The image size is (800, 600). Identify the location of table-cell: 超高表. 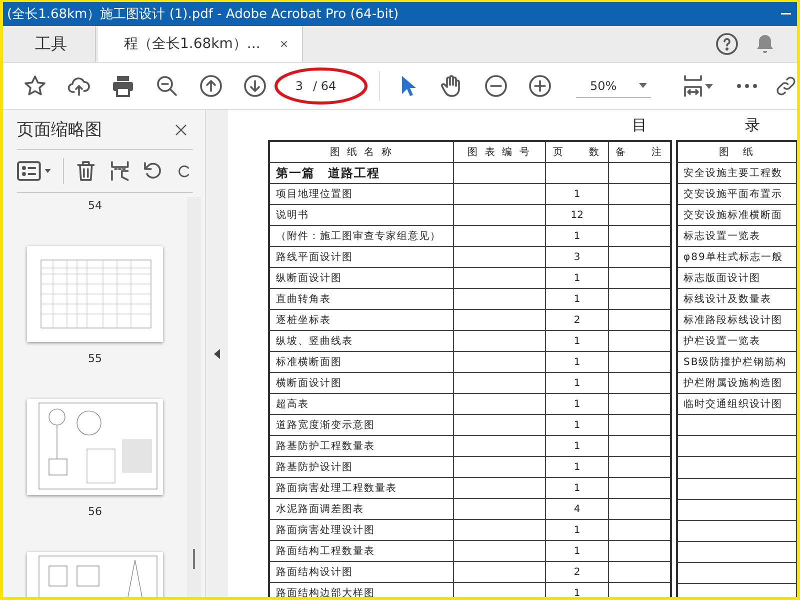
(361, 404).